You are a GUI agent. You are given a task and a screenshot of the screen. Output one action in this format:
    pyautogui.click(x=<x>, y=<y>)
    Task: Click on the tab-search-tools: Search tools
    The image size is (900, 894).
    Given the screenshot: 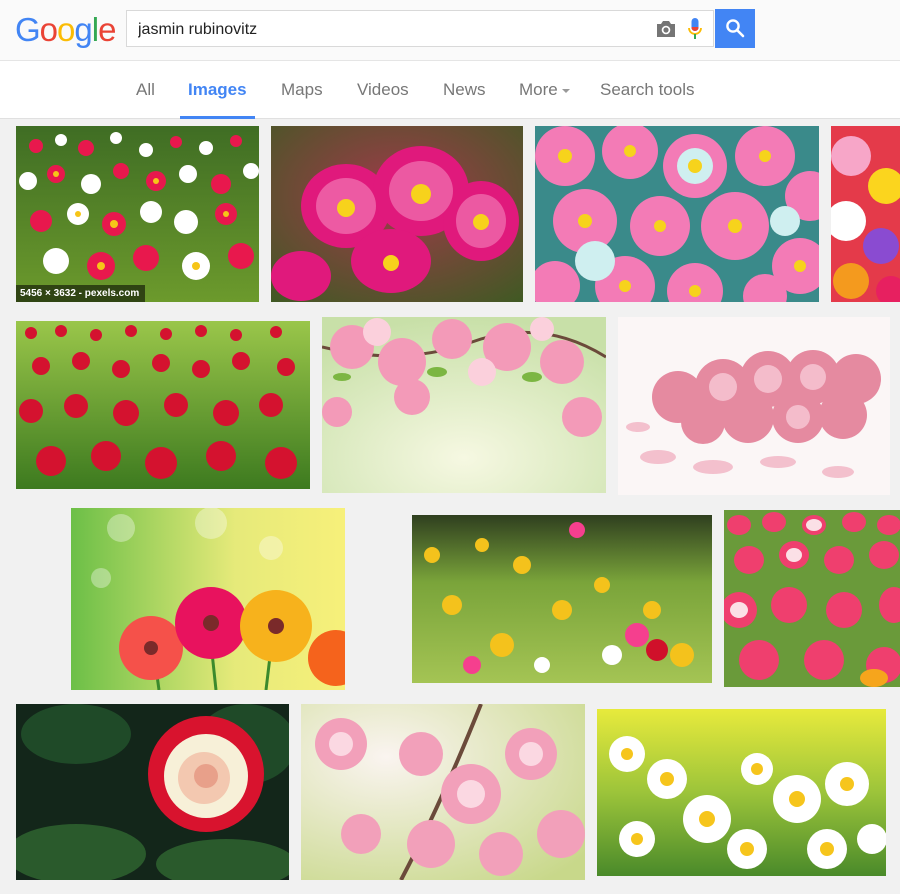 What is the action you would take?
    pyautogui.click(x=647, y=90)
    